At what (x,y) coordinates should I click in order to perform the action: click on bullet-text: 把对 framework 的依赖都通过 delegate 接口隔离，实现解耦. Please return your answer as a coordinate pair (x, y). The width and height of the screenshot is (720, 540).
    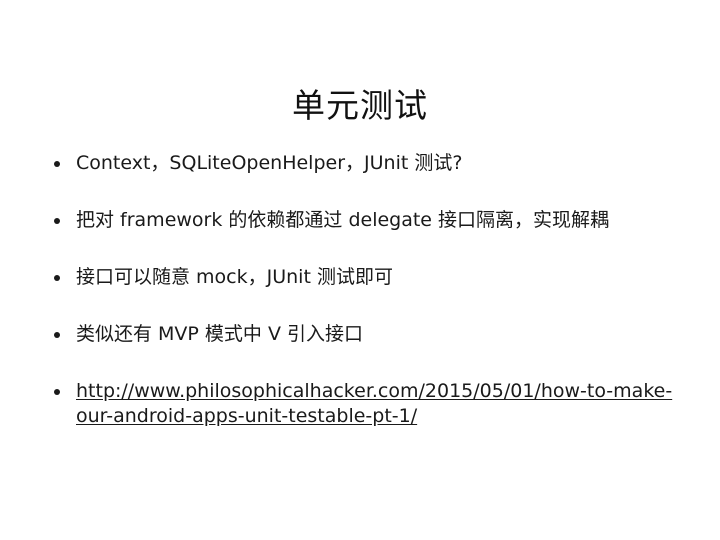
    Looking at the image, I should click on (343, 220).